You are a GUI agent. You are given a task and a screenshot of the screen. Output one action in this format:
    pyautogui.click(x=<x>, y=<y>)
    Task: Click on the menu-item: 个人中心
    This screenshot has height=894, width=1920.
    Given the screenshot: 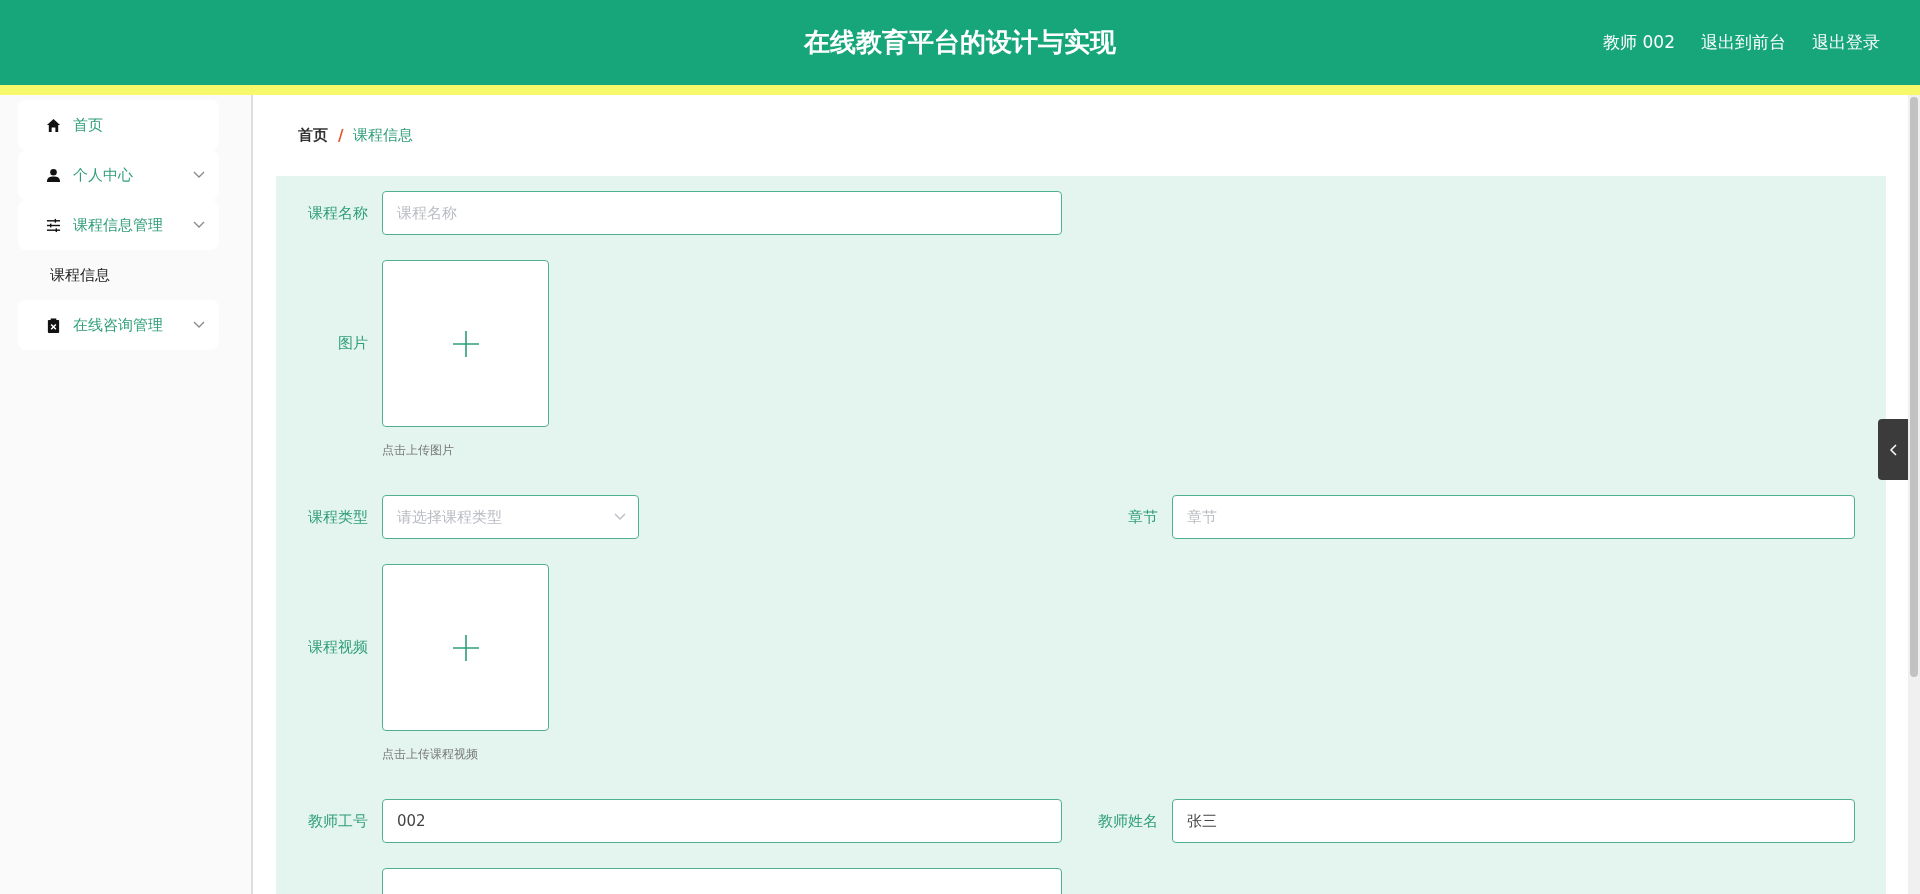 What is the action you would take?
    pyautogui.click(x=118, y=175)
    